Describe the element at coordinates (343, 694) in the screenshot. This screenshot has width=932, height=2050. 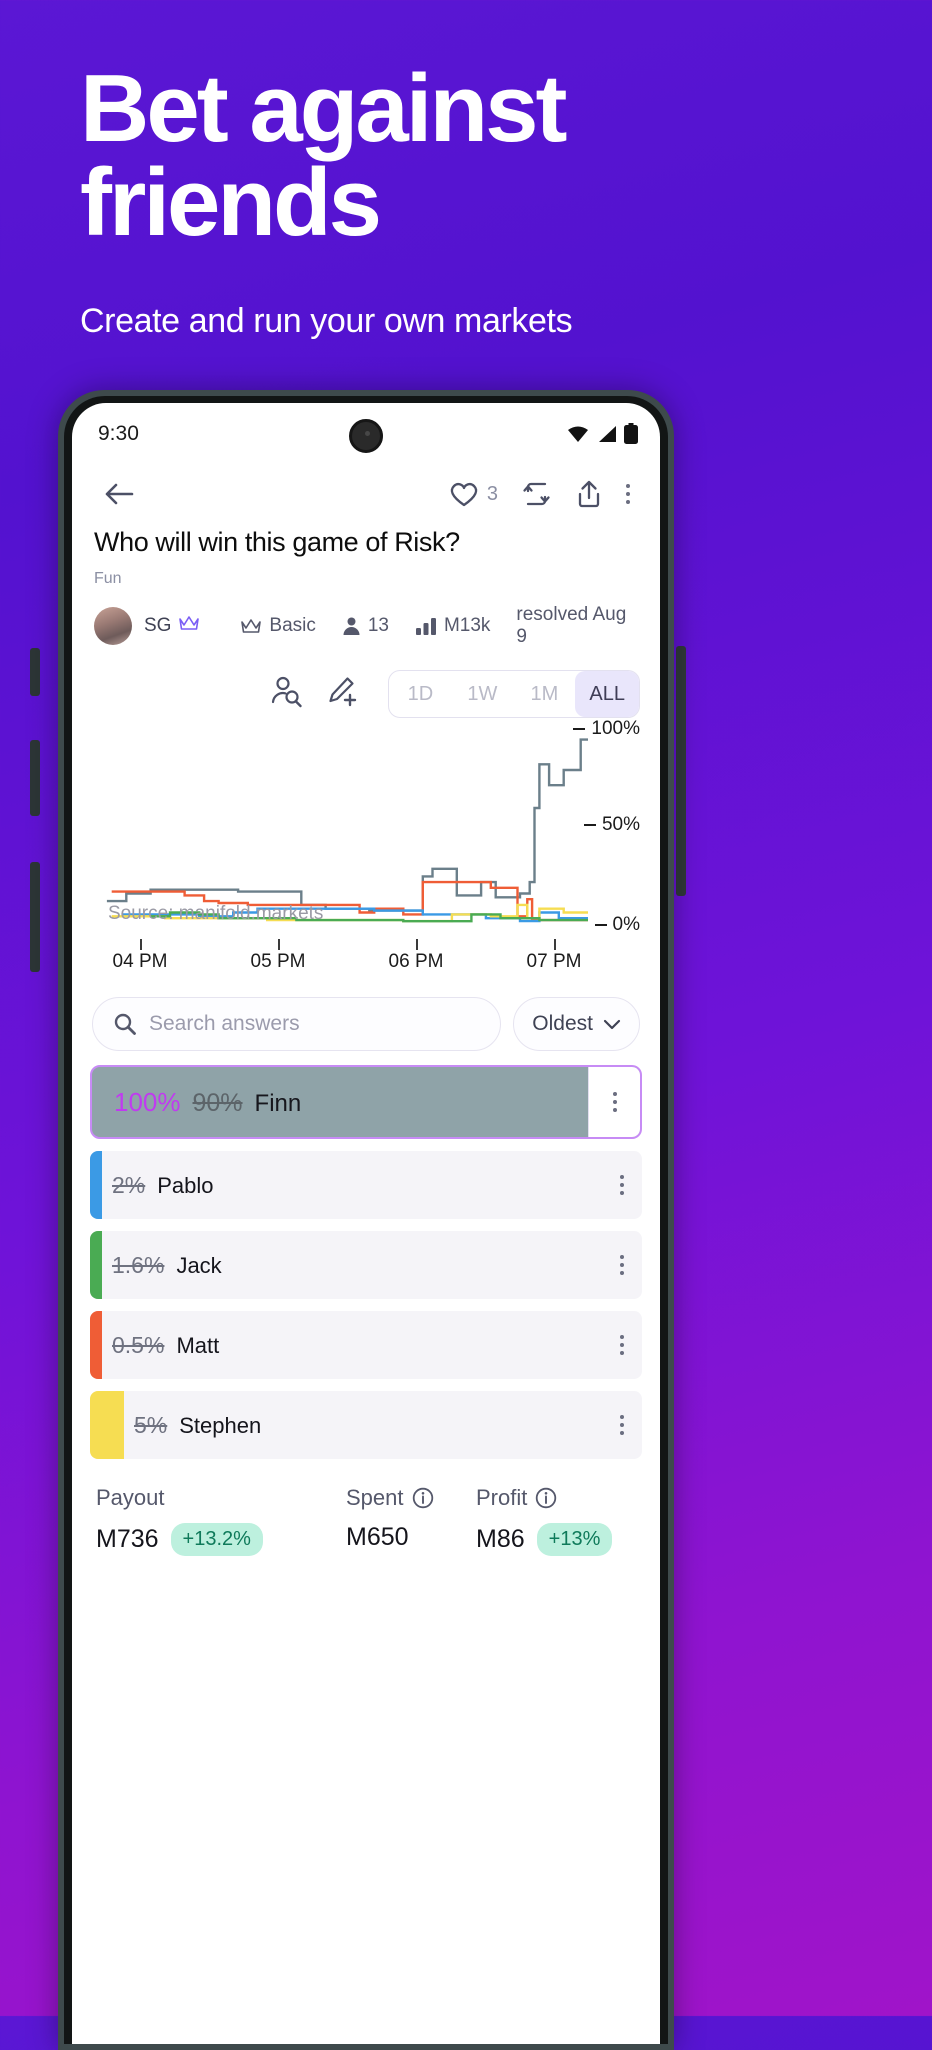
I see `add-answer-button` at that location.